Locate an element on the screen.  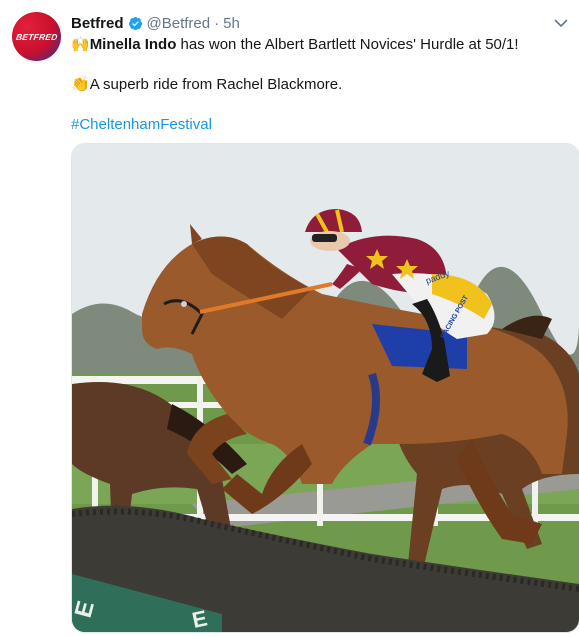
display-name: Betfred is located at coordinates (97, 23).